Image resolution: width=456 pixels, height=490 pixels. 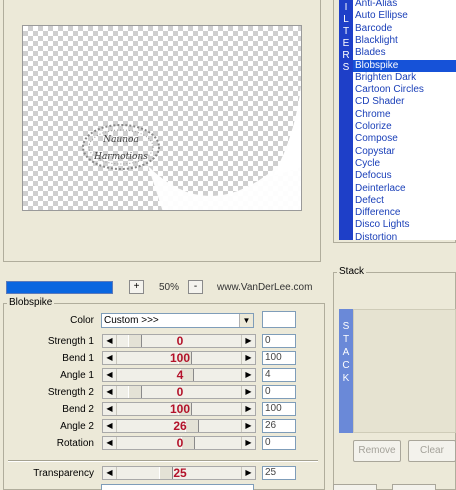 I want to click on transparency-slider: ◀ 25 ▶, so click(x=179, y=473).